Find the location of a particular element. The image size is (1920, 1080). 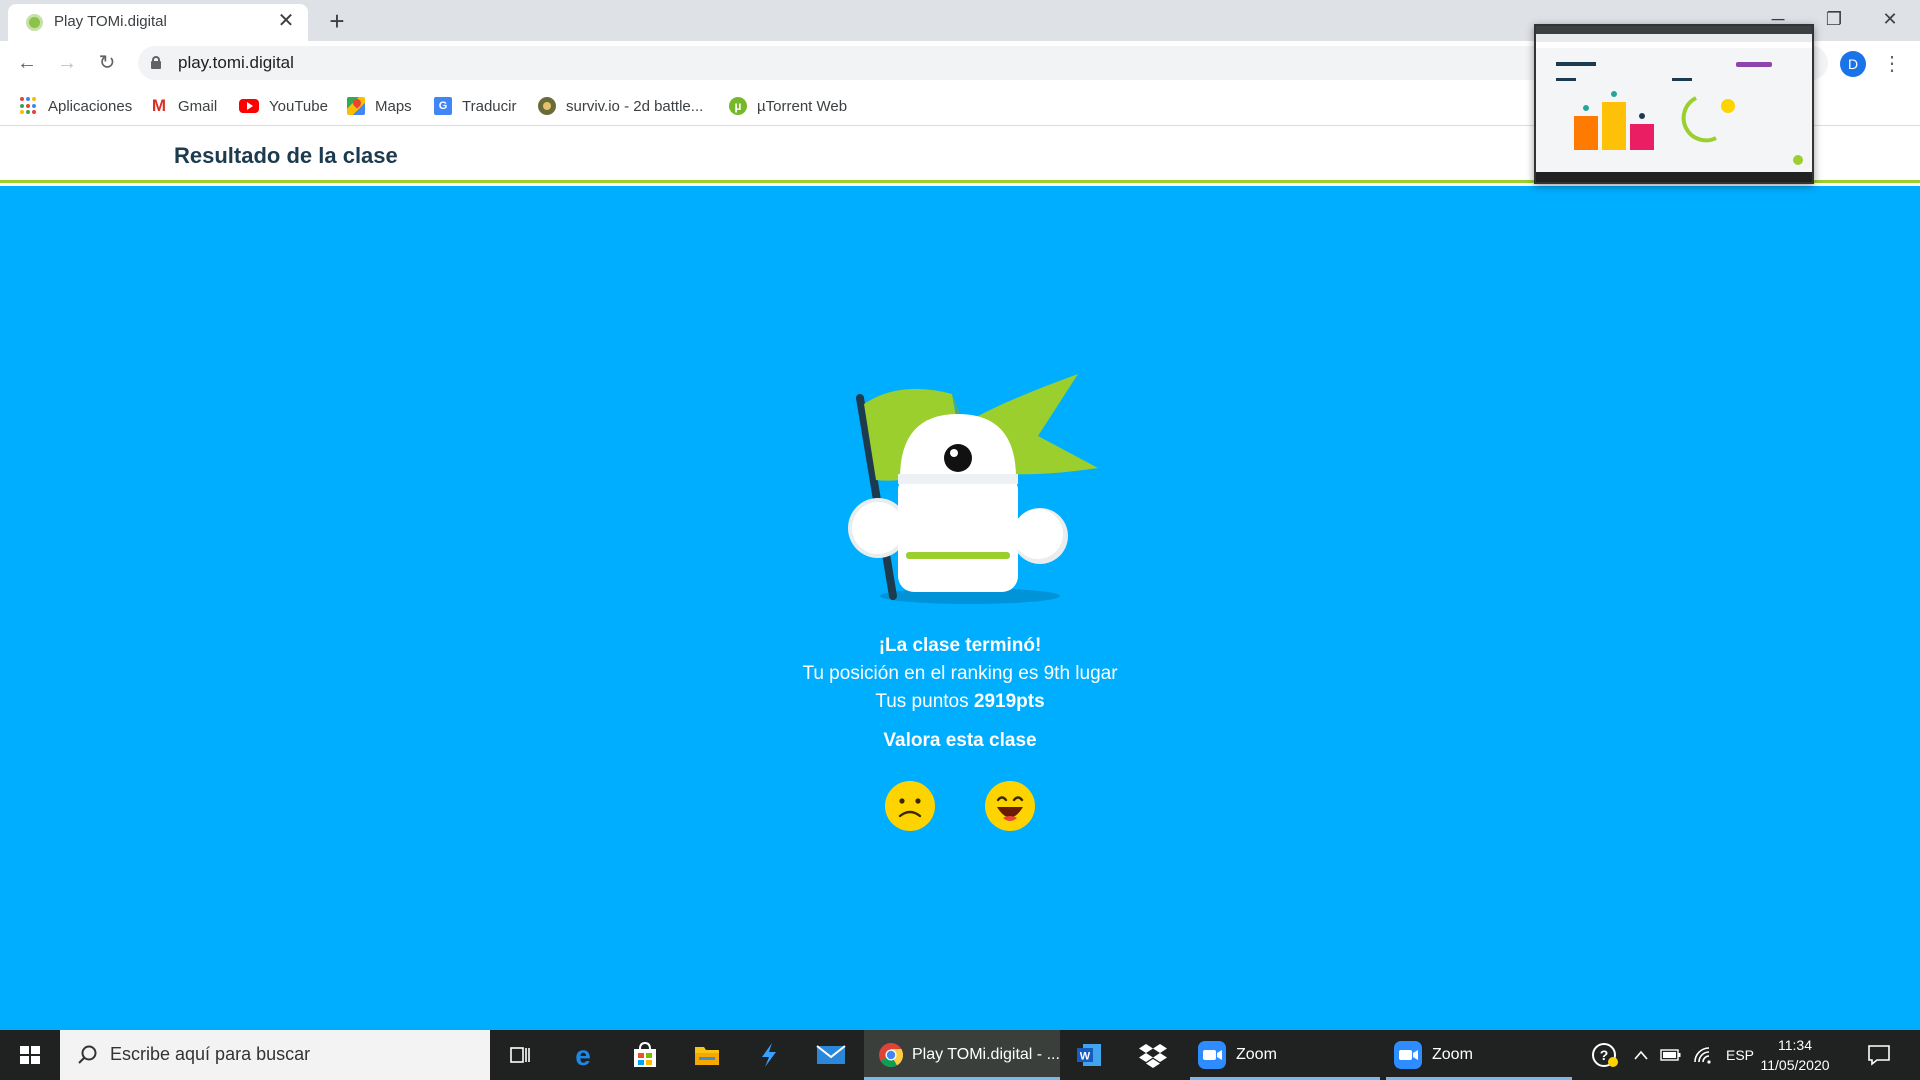

file-explorer-icon is located at coordinates (707, 1055).